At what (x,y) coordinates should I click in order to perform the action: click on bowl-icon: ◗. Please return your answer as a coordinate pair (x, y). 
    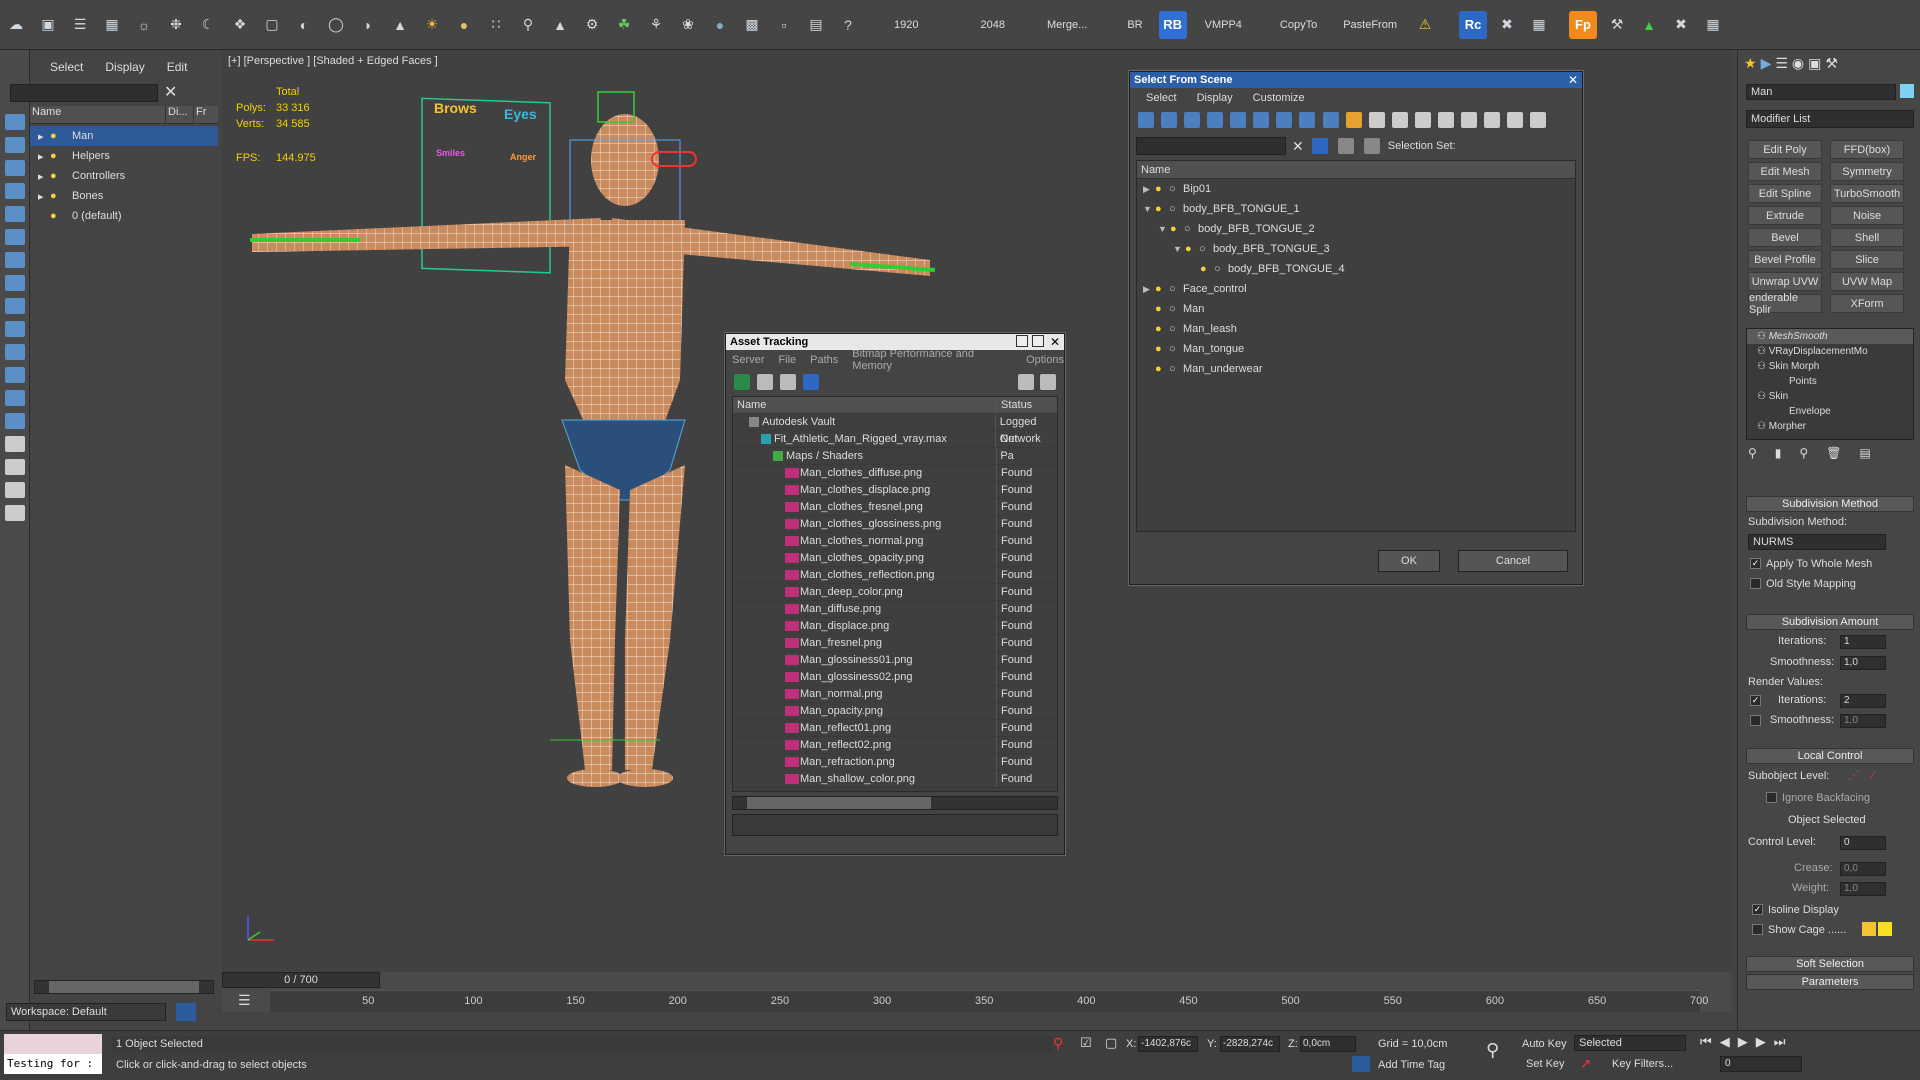
    Looking at the image, I should click on (368, 25).